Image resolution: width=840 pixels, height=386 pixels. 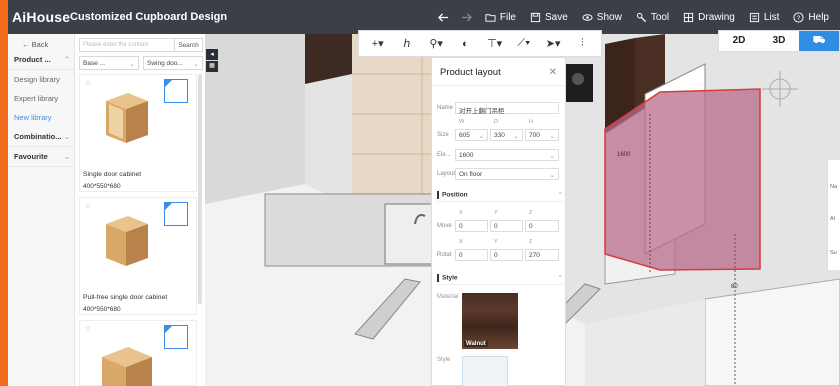 What do you see at coordinates (500, 278) in the screenshot?
I see `style-section-header: Style ⌃` at bounding box center [500, 278].